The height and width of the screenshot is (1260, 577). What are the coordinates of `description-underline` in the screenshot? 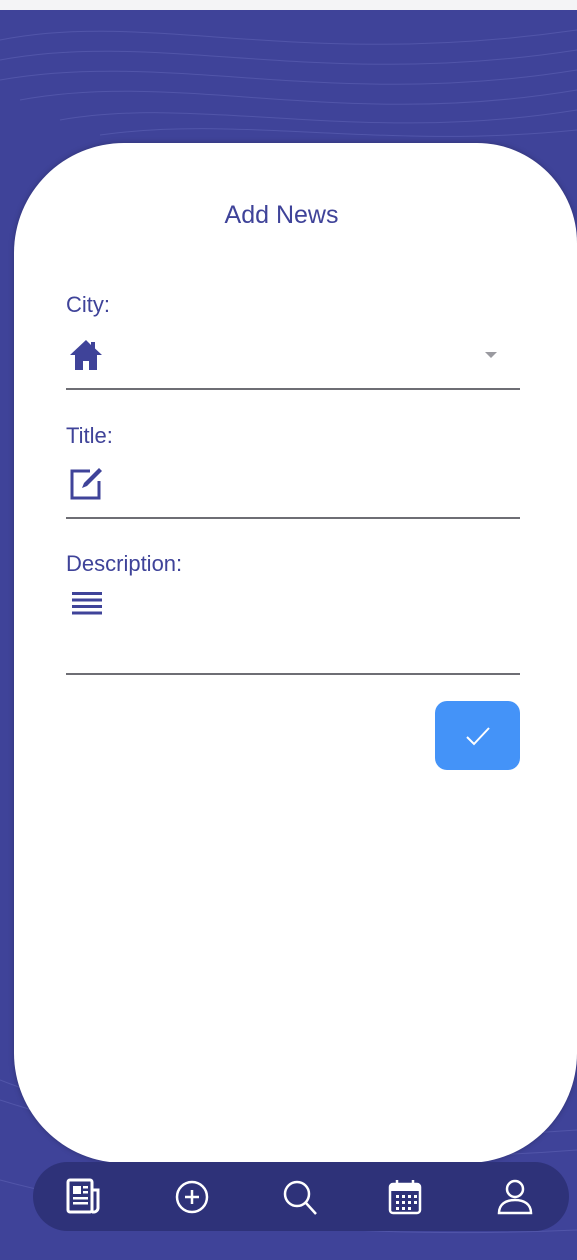 It's located at (293, 674).